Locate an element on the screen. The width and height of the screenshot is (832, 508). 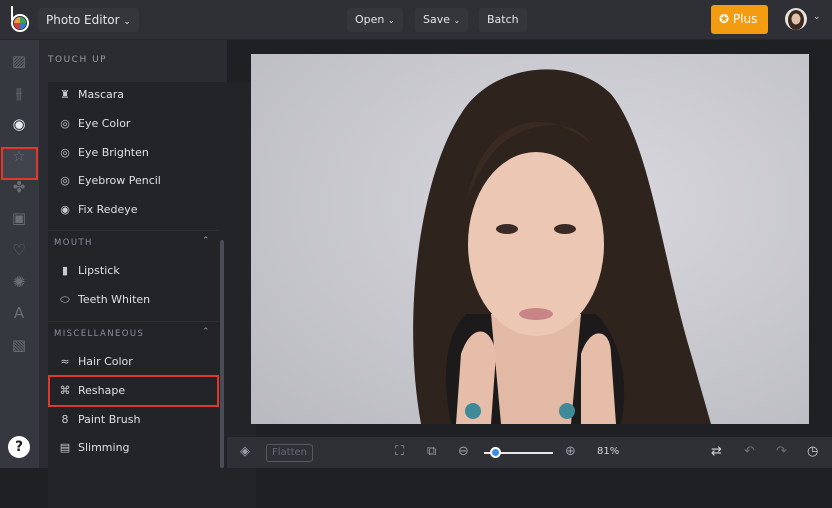
hair-icon: ≈ is located at coordinates (65, 361).